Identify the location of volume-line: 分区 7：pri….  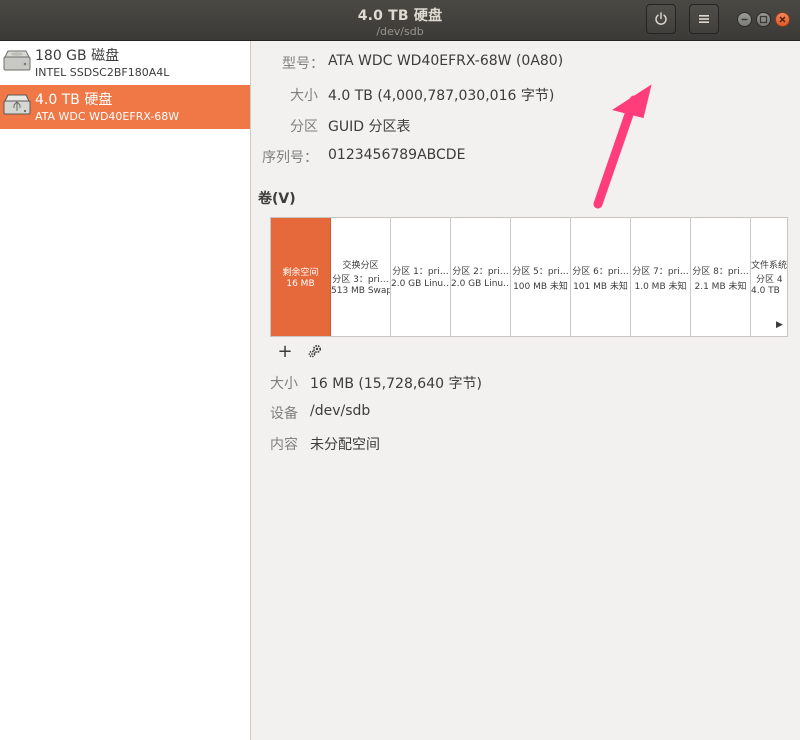
(660, 272).